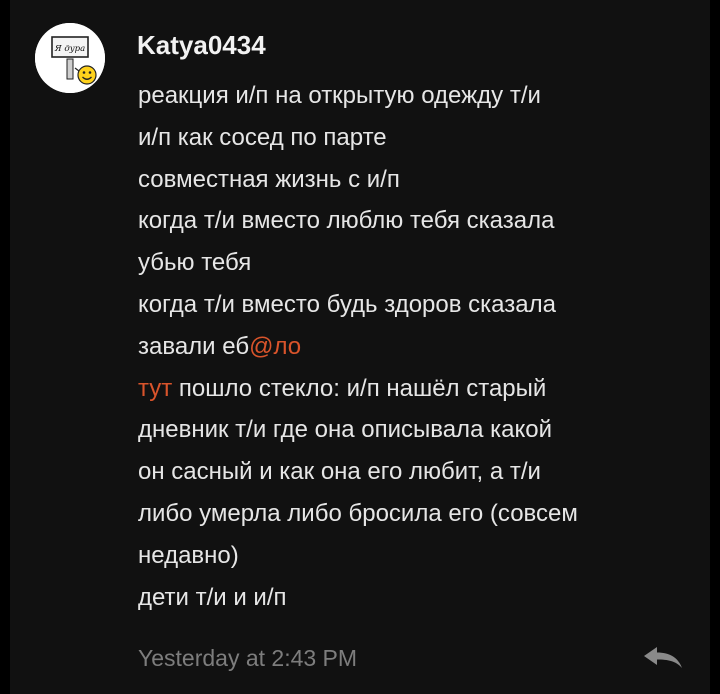 This screenshot has height=694, width=720. I want to click on mention-link: @ло, so click(275, 346).